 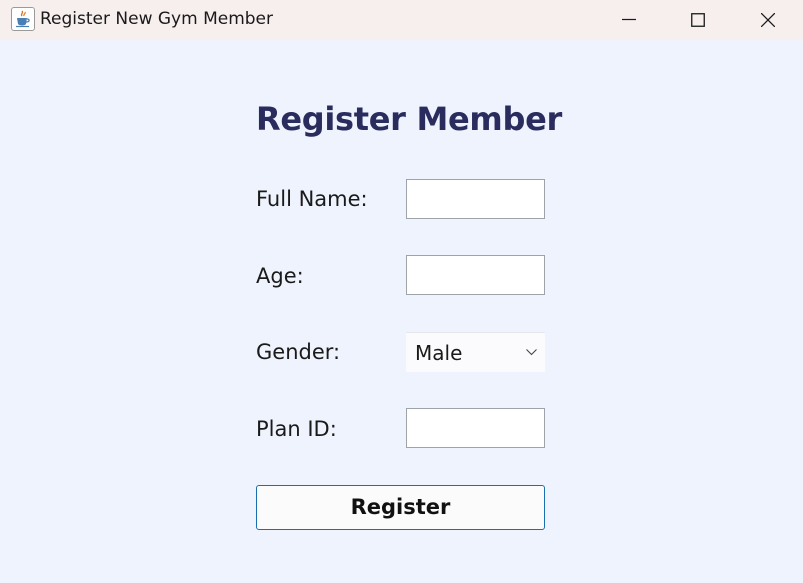 What do you see at coordinates (157, 19) in the screenshot?
I see `window-title: Register New Gym Member` at bounding box center [157, 19].